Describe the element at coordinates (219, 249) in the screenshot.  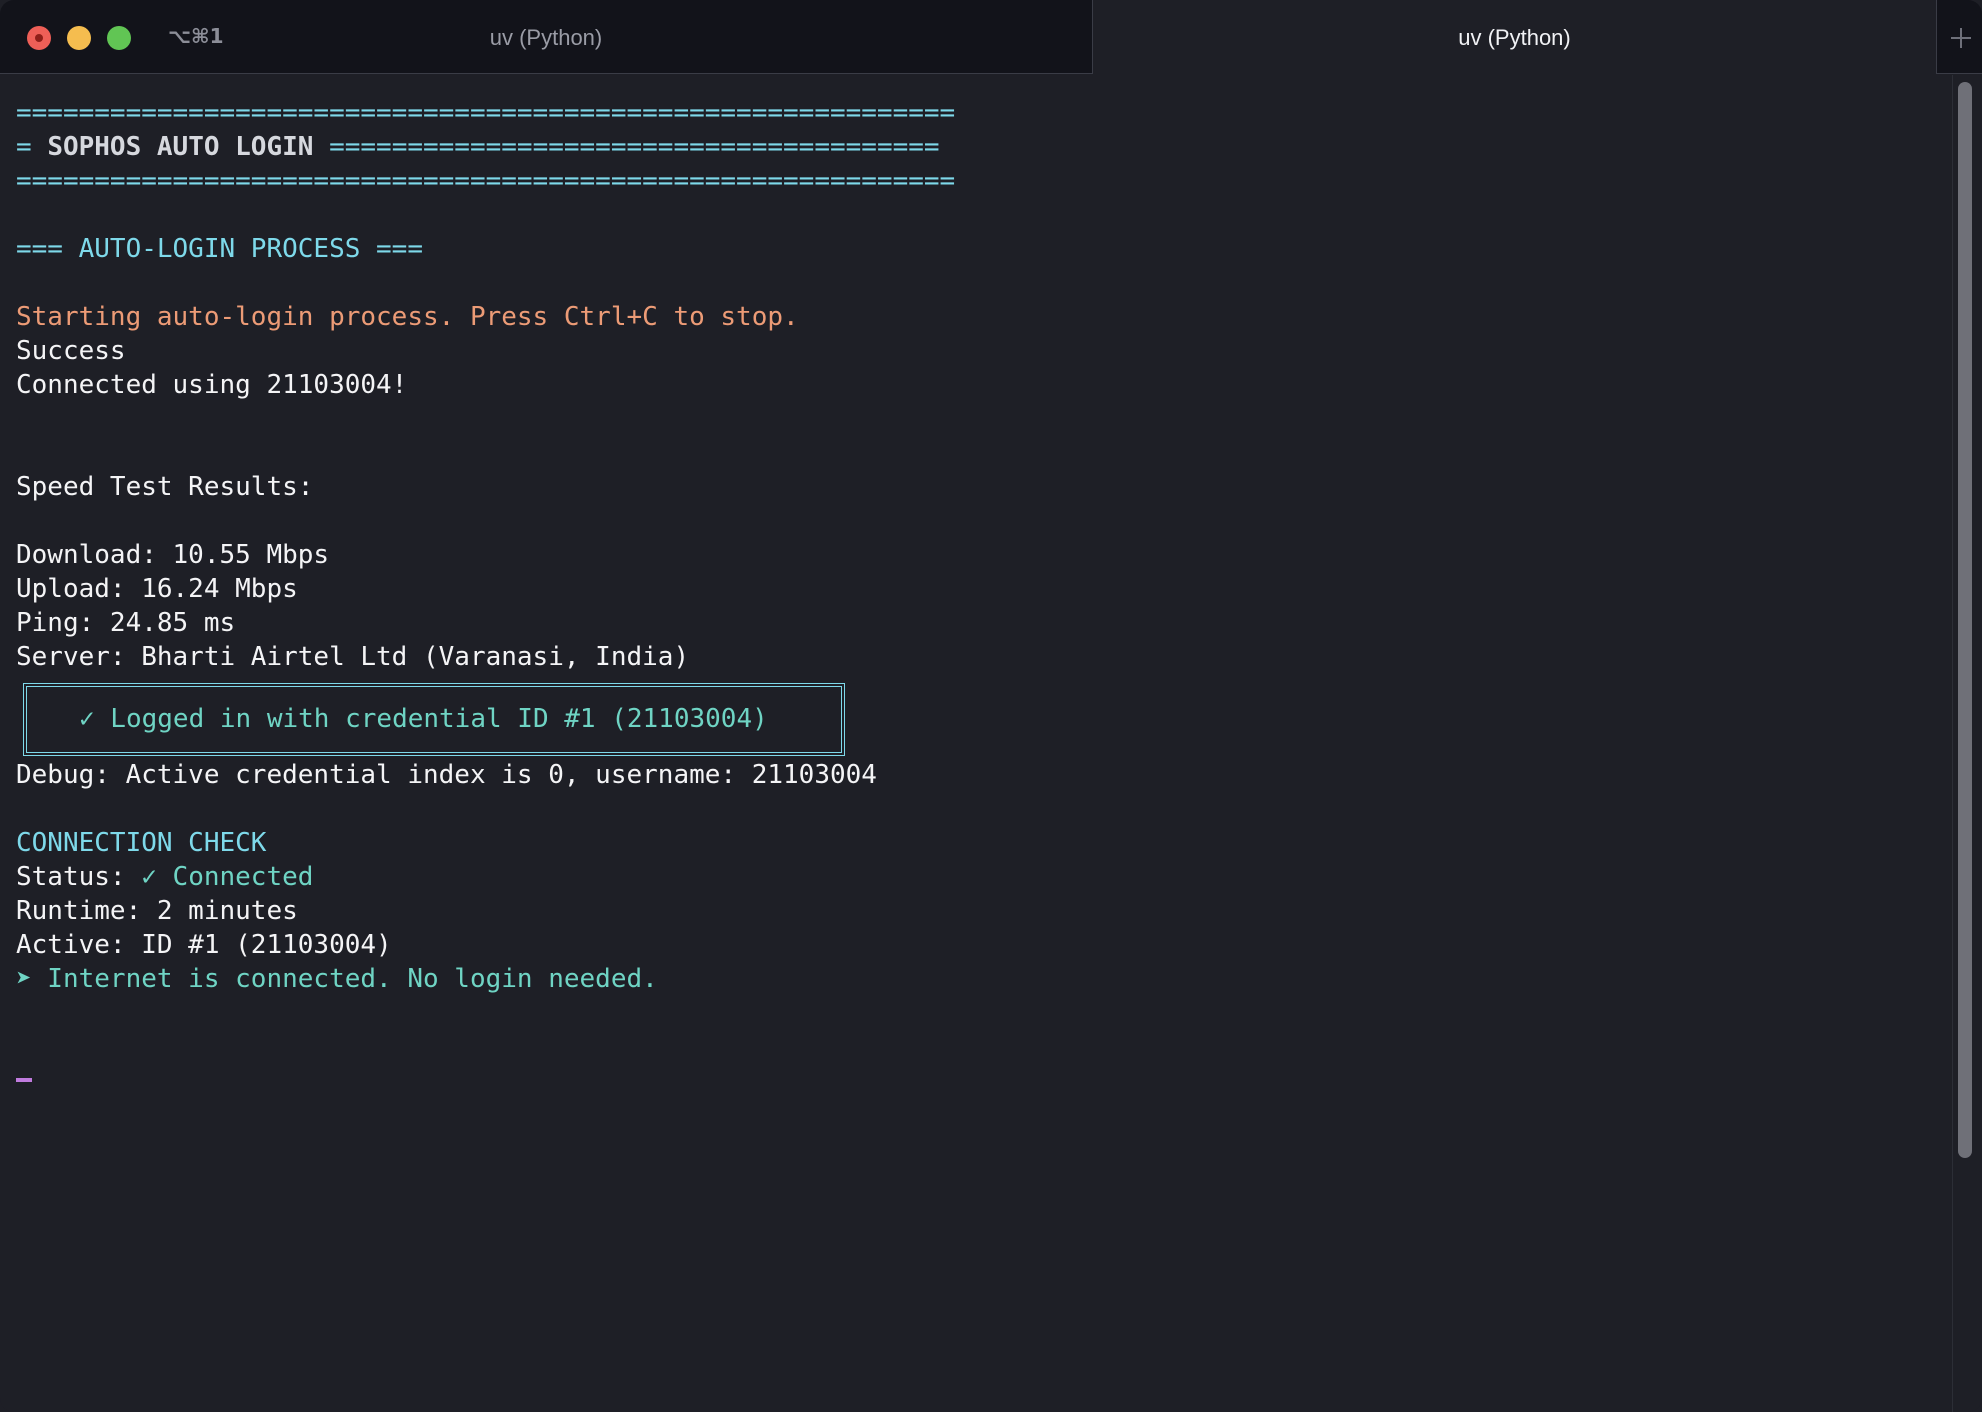
I see `section-heading: === AUTO-LOGIN PROCESS ===` at that location.